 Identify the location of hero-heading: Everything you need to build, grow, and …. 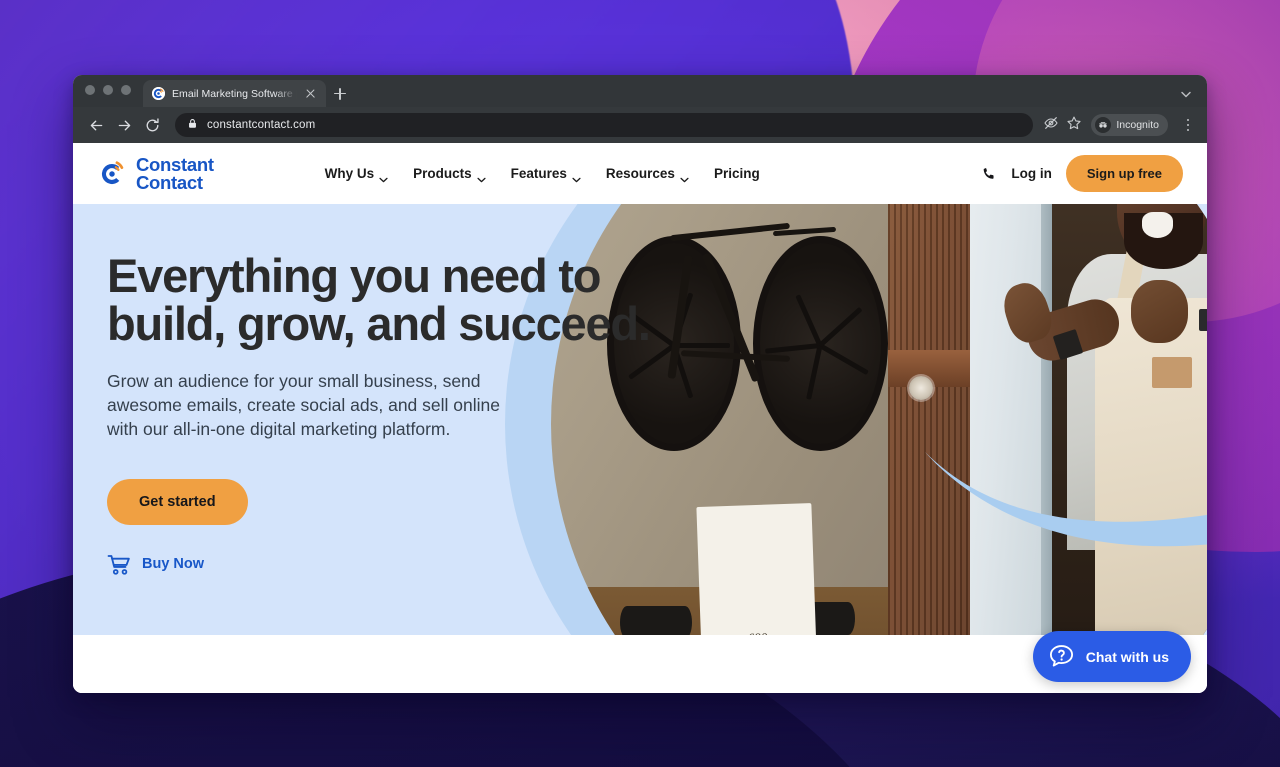
(387, 300).